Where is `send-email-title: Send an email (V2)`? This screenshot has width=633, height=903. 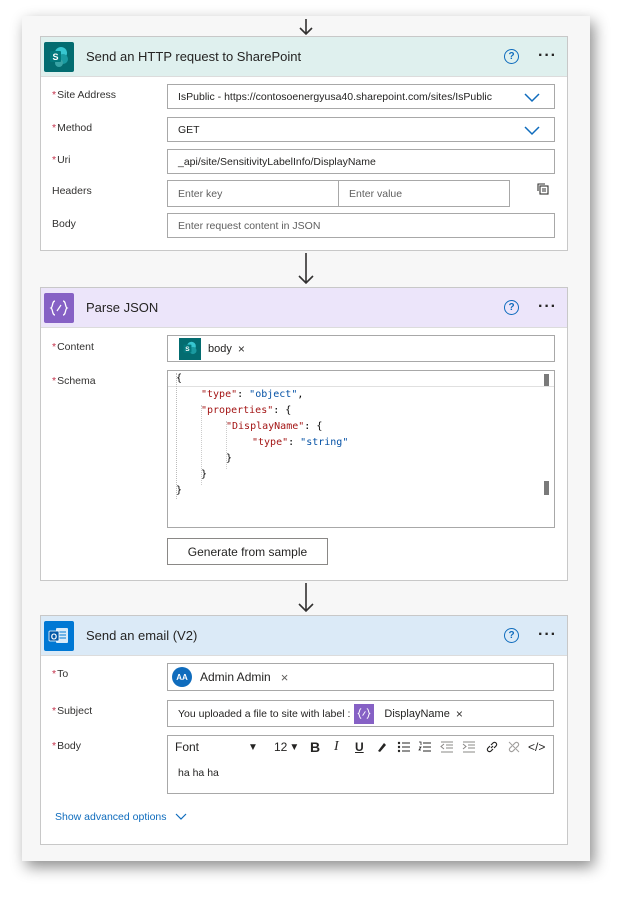
send-email-title: Send an email (V2) is located at coordinates (142, 635).